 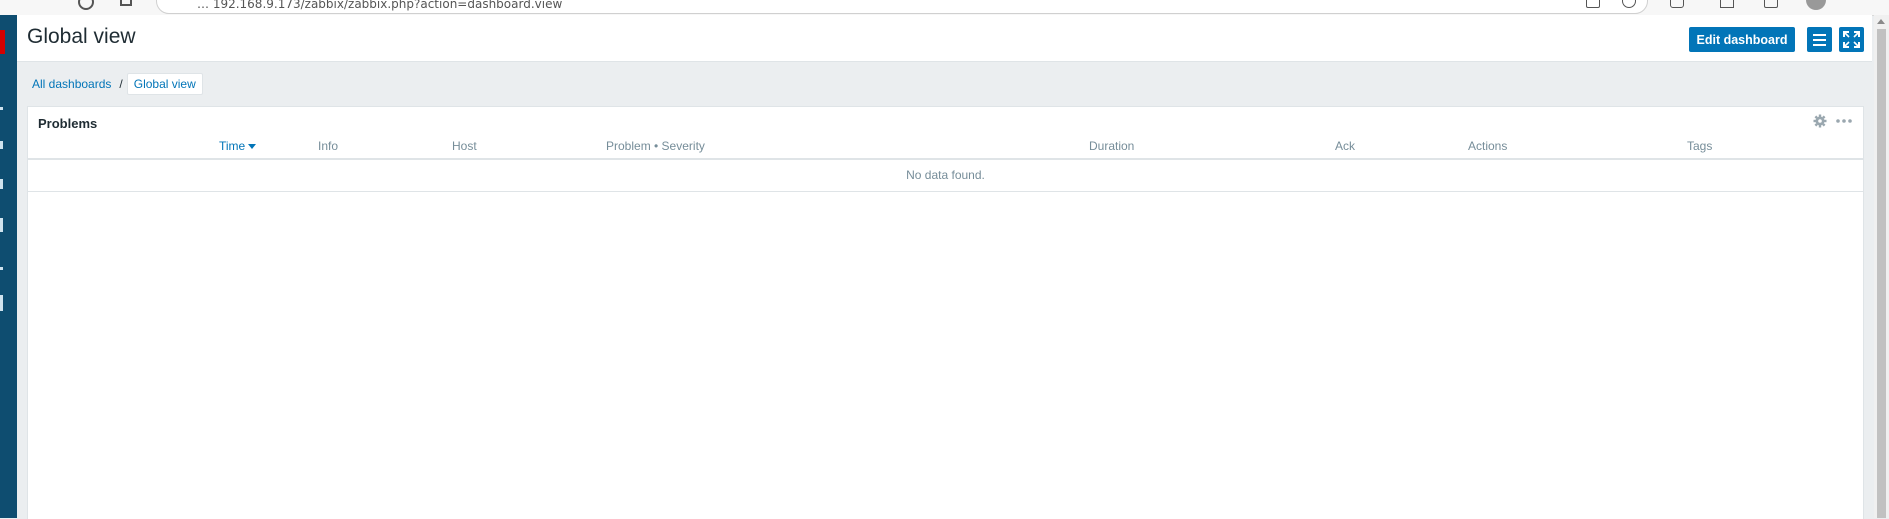 I want to click on breadcrumb-all-dashboards: All dashboards, so click(x=71, y=84).